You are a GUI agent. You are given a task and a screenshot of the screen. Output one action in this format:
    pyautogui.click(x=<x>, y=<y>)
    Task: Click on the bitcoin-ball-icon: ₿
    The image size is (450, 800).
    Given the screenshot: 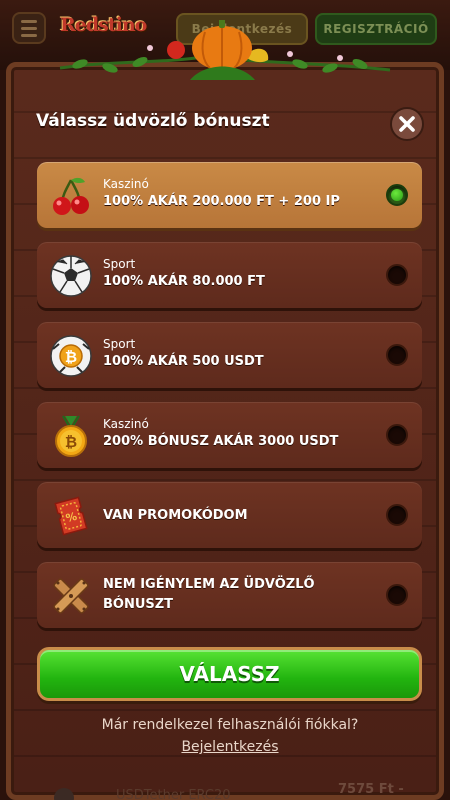 What is the action you would take?
    pyautogui.click(x=71, y=356)
    